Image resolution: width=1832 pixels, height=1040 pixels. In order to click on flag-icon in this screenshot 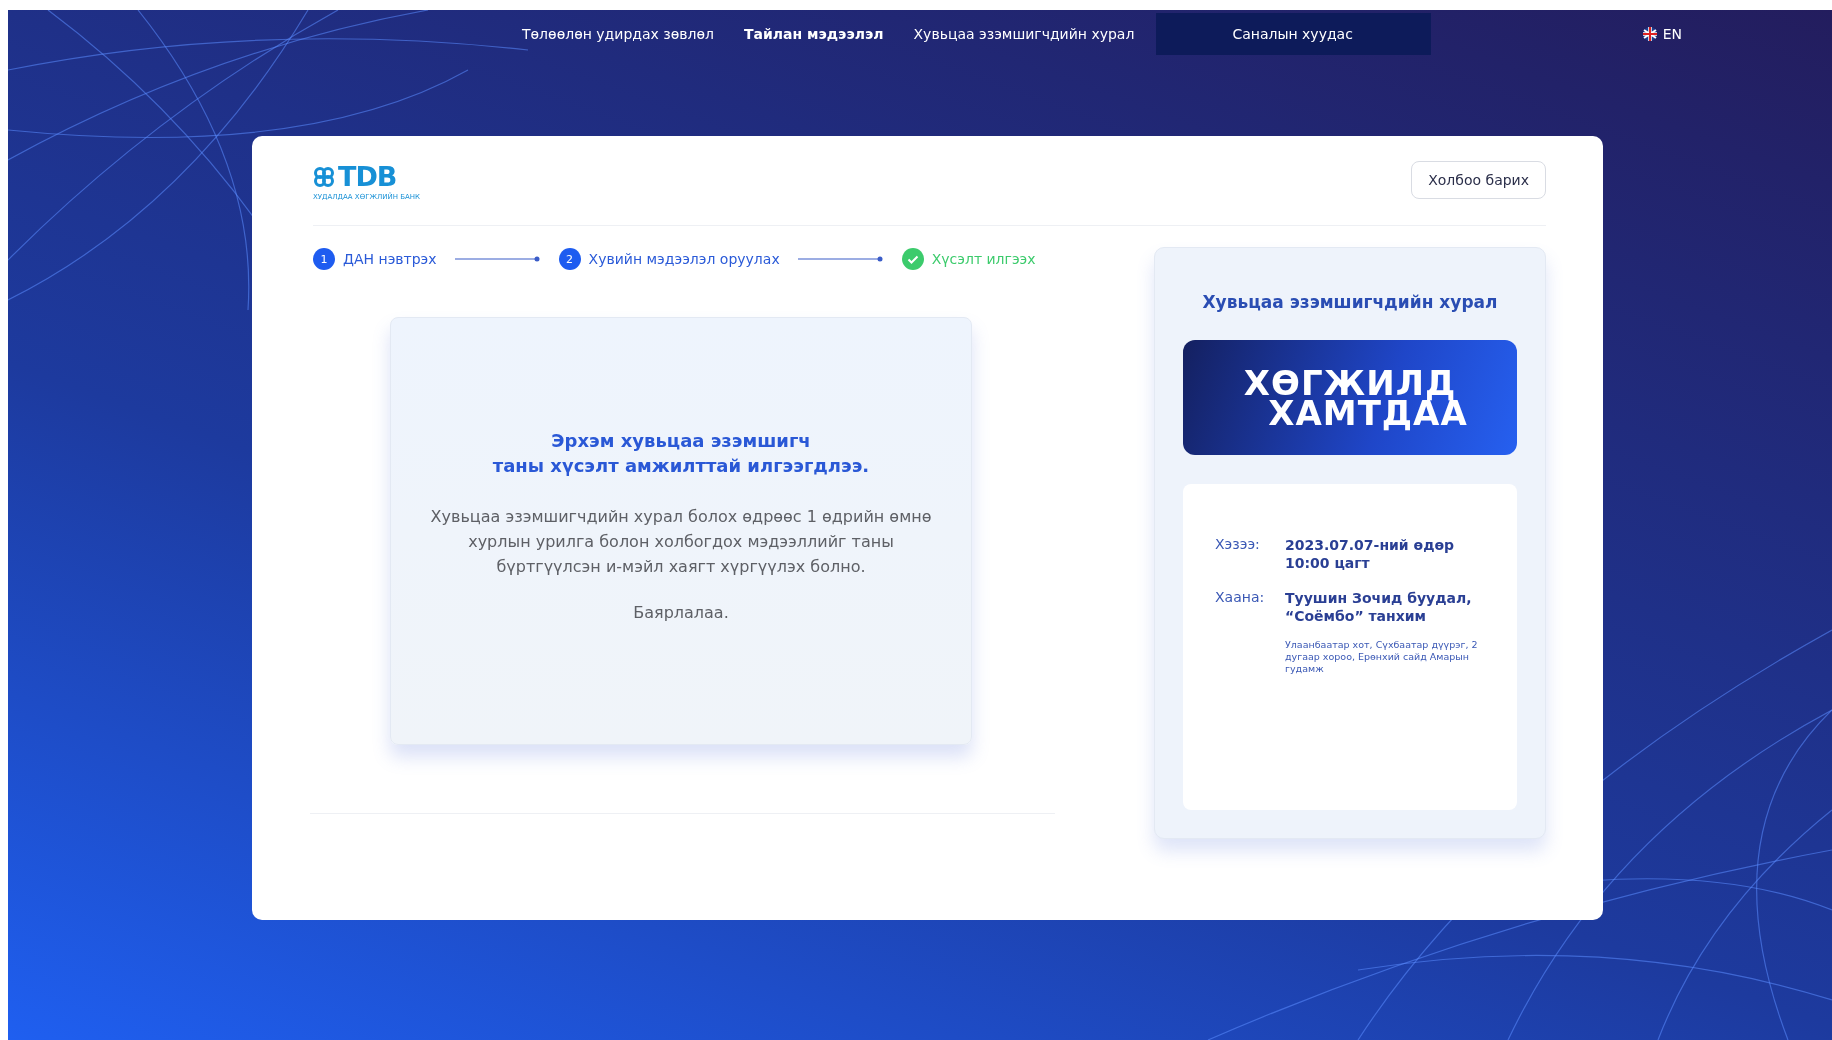, I will do `click(1649, 34)`.